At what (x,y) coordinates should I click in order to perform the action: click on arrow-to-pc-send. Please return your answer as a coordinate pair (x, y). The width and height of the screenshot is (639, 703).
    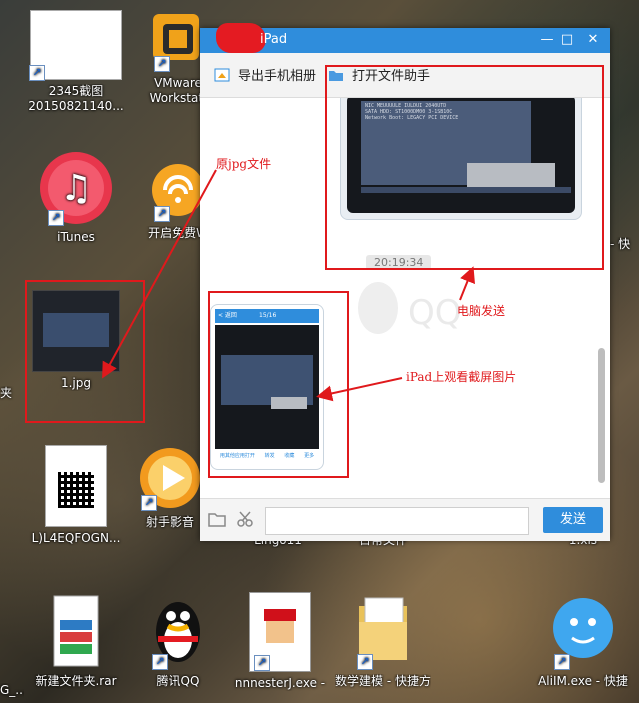
    Looking at the image, I should click on (467, 283).